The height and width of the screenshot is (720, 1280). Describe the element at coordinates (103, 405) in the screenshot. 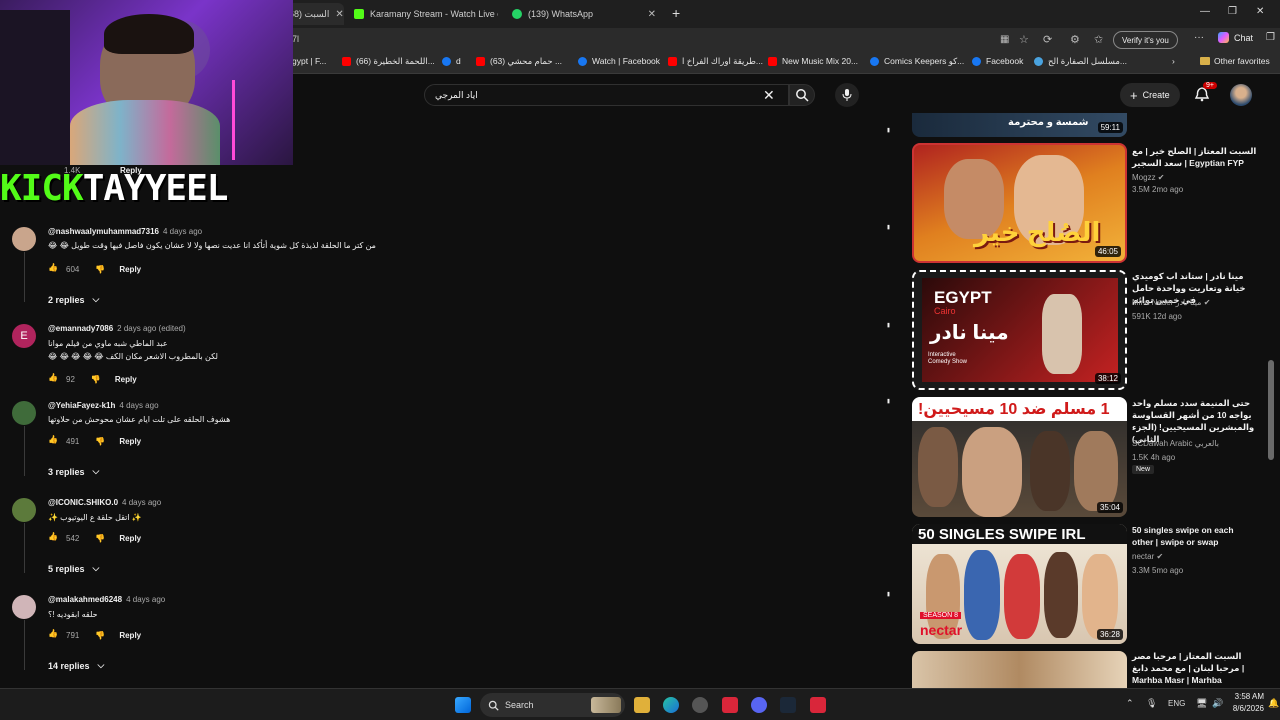

I see `comment-author: @YehiaFayez-k1h 4 days ago` at that location.